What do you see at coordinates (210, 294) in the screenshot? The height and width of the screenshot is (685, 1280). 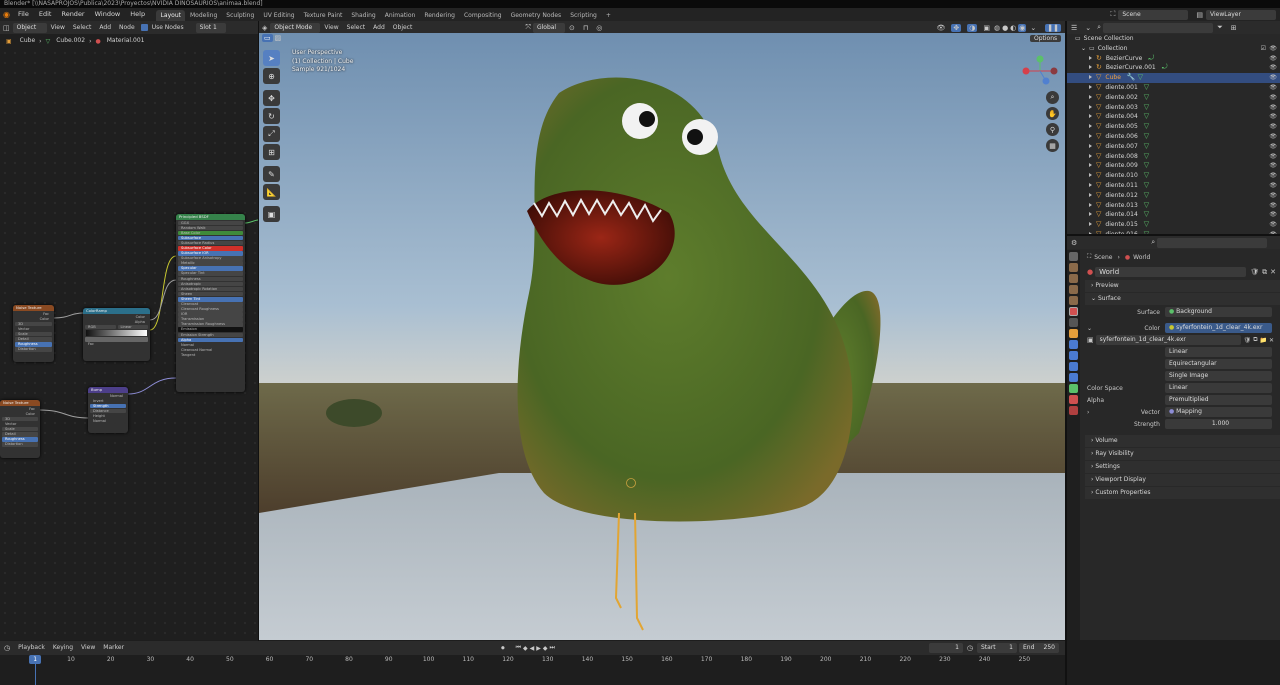 I see `sheen-field: Sheen` at bounding box center [210, 294].